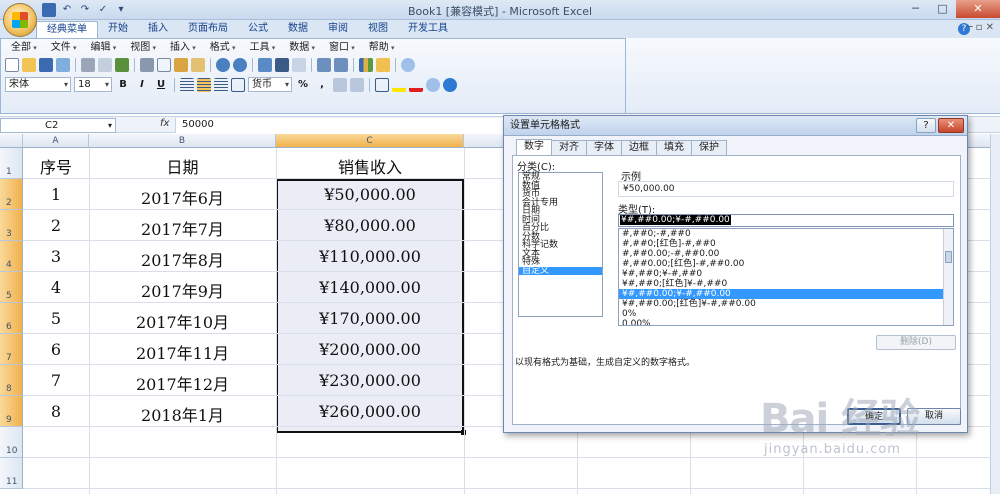 This screenshot has height=494, width=1000. What do you see at coordinates (56, 287) in the screenshot?
I see `cell: 4` at bounding box center [56, 287].